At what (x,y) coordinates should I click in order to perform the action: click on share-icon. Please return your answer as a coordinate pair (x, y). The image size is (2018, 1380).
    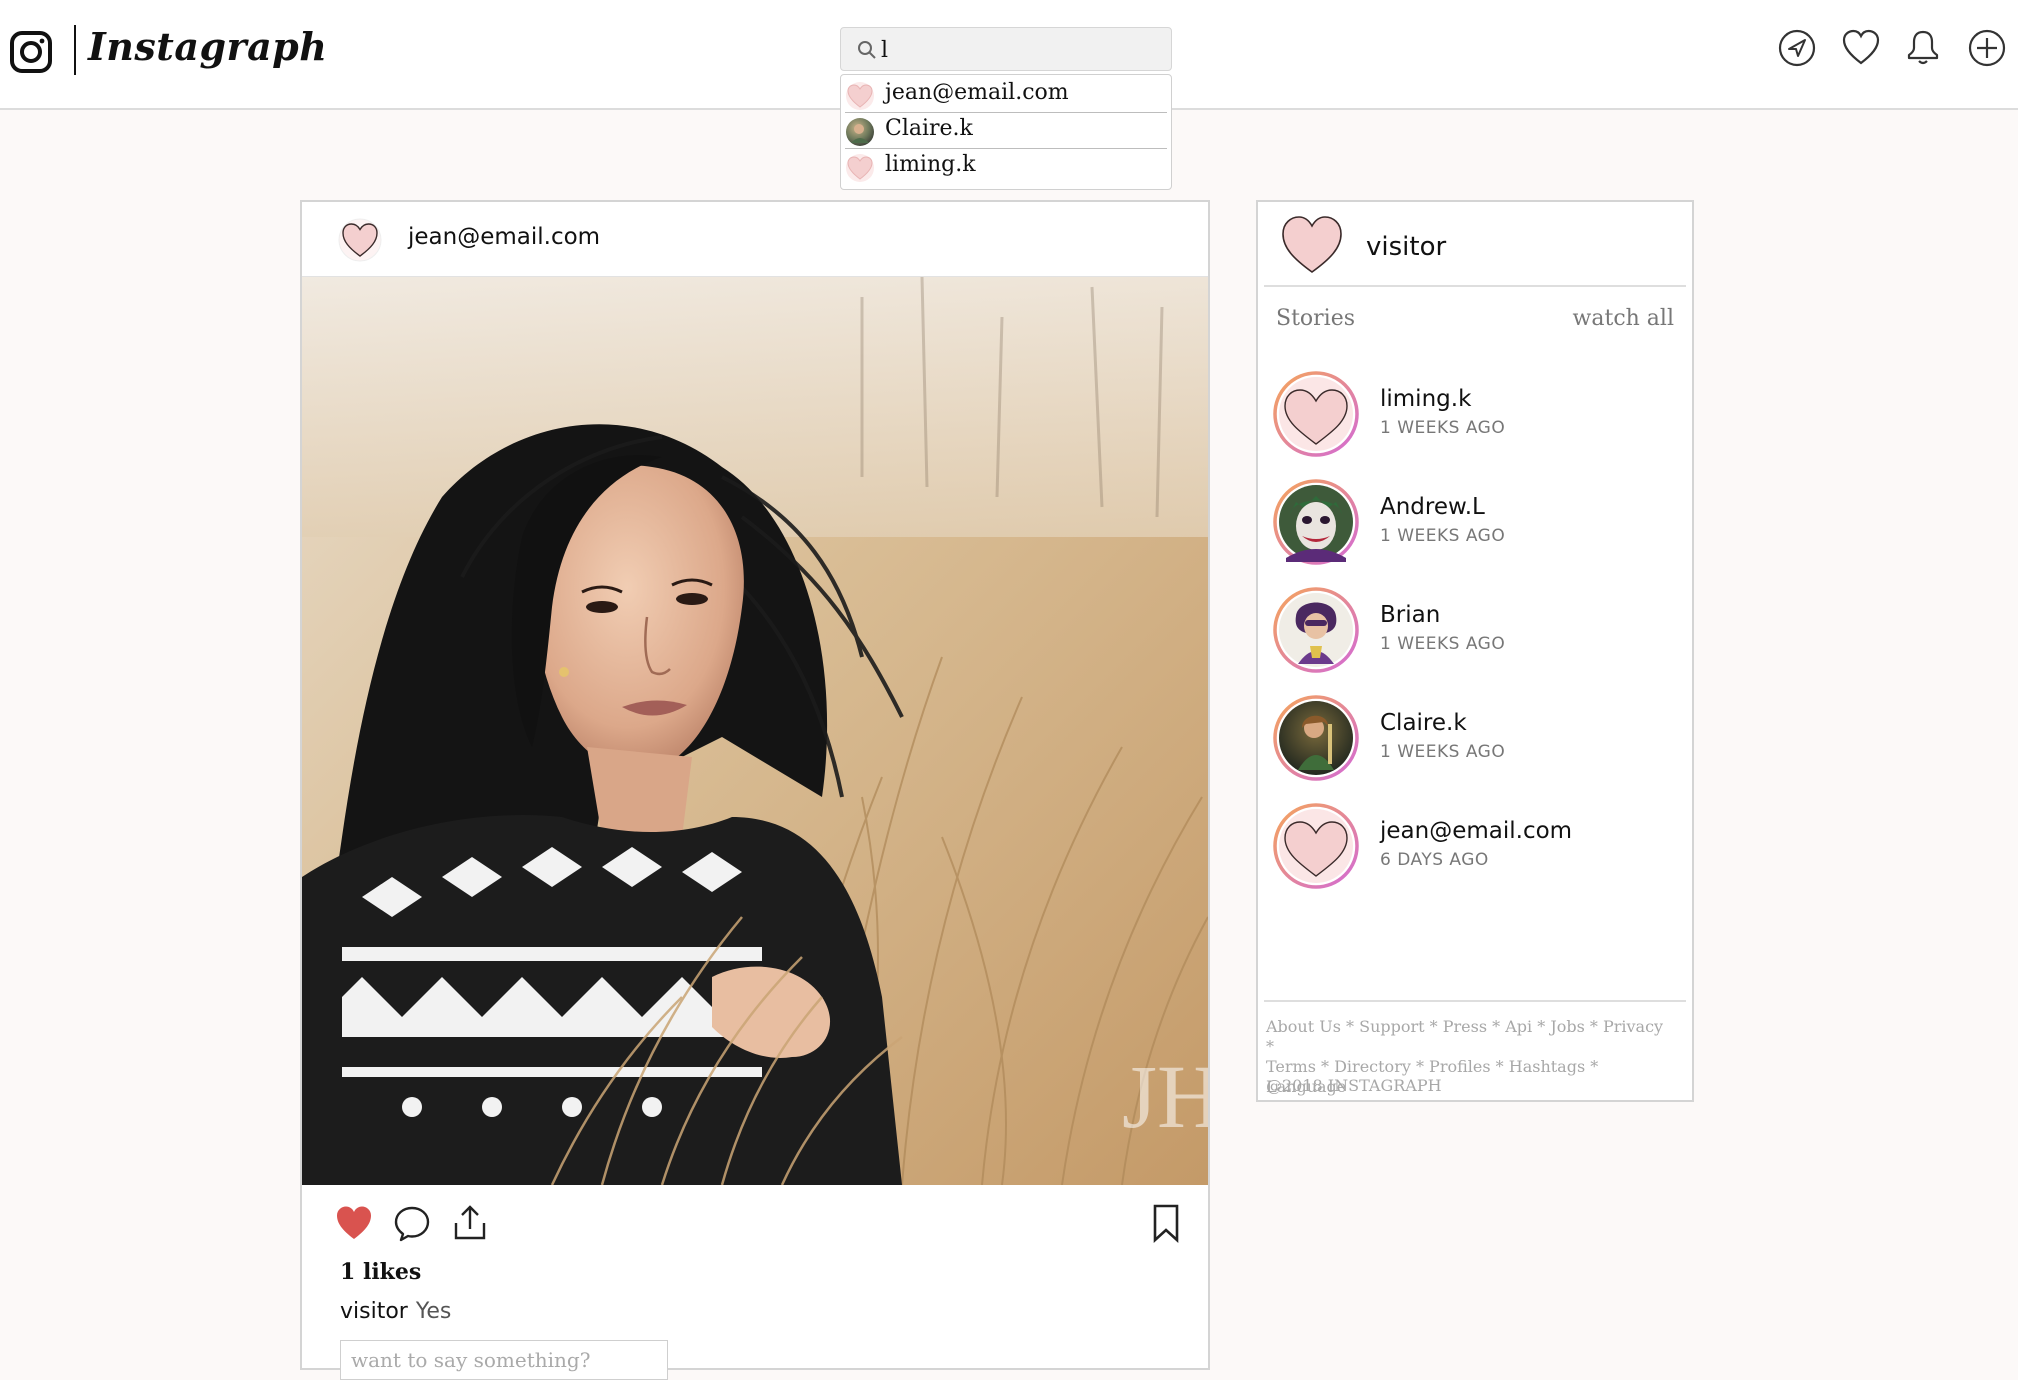
    Looking at the image, I should click on (470, 1223).